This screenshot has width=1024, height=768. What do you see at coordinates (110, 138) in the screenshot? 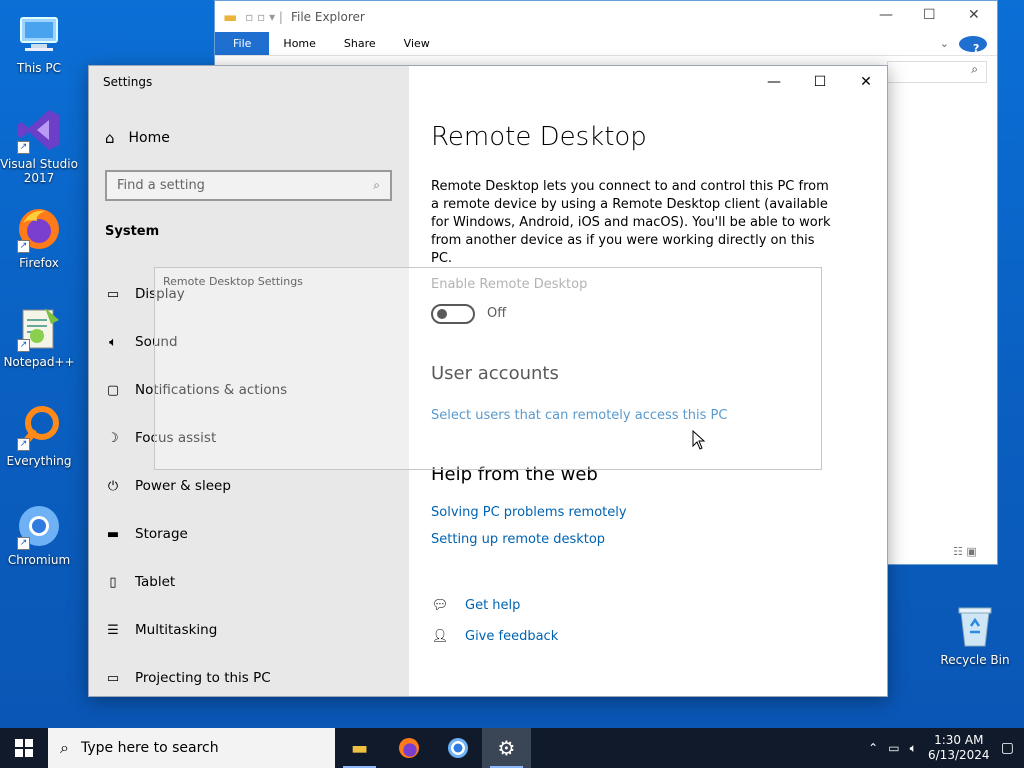
I see `home-icon: ⌂` at bounding box center [110, 138].